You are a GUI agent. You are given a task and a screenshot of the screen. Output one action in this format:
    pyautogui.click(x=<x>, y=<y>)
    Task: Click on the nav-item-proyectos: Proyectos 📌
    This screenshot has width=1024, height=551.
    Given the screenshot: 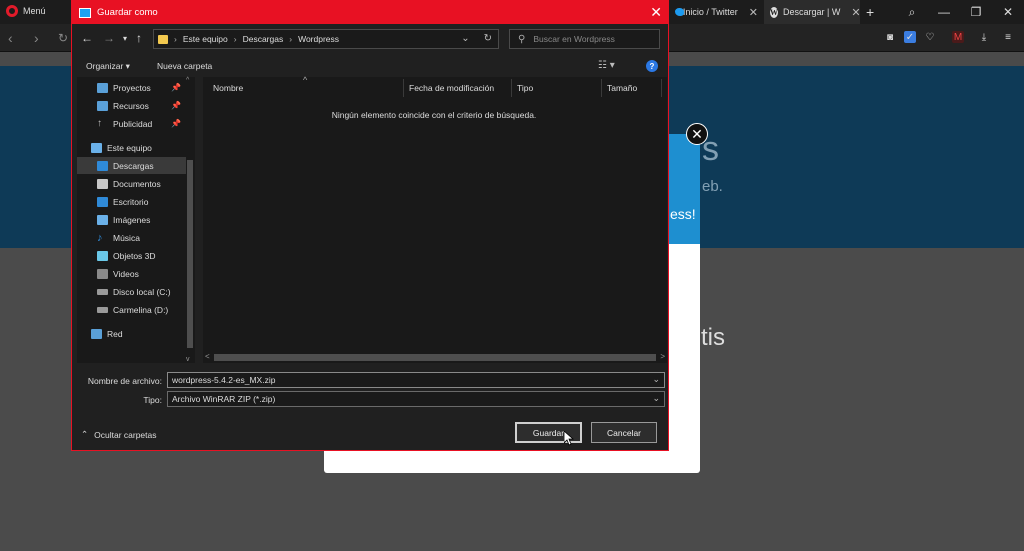 What is the action you would take?
    pyautogui.click(x=133, y=87)
    